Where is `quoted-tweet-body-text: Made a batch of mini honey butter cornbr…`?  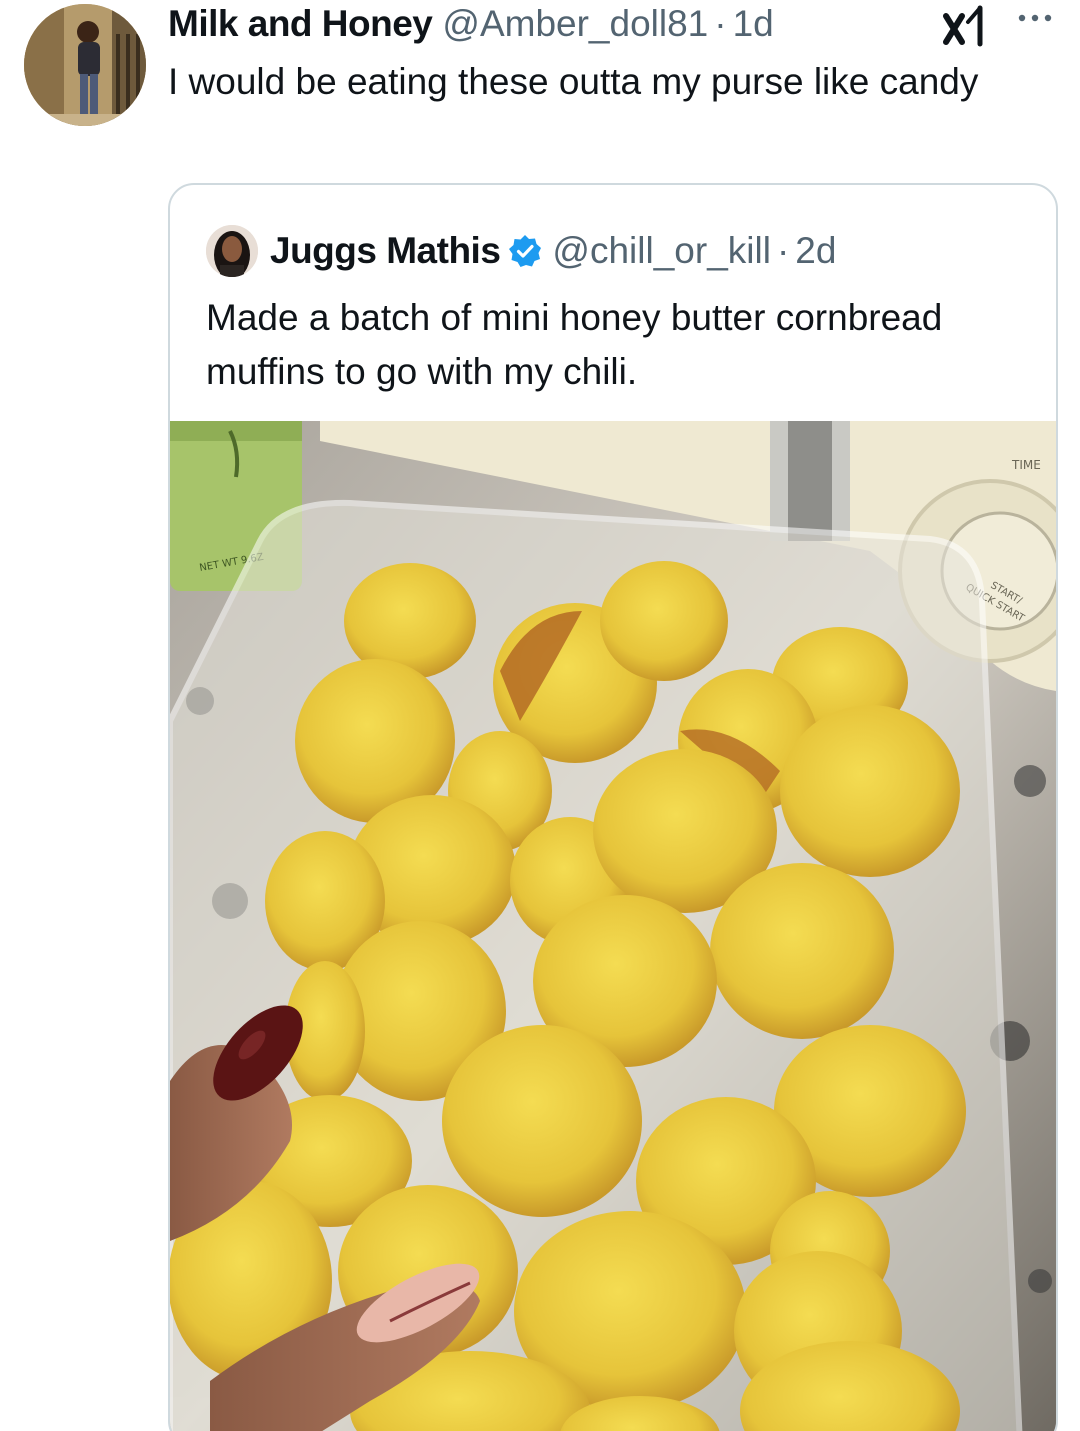
quoted-tweet-body-text: Made a batch of mini honey butter cornbr… is located at coordinates (574, 344).